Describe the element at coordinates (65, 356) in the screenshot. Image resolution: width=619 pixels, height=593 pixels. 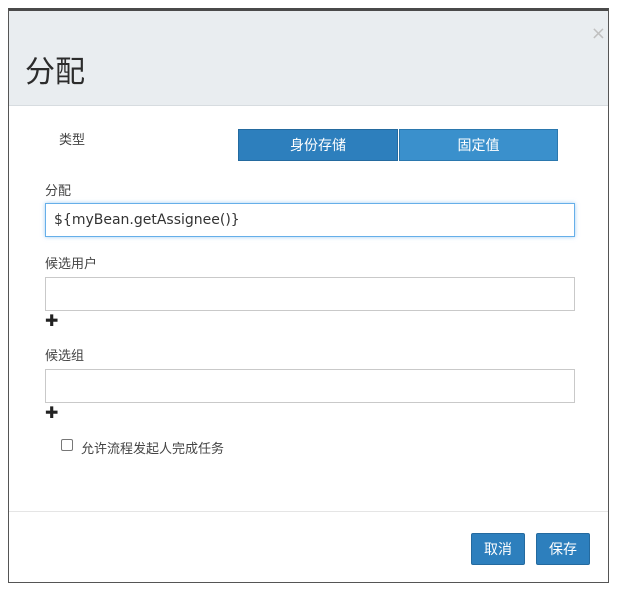
I see `candidate-groups-label: 候选组` at that location.